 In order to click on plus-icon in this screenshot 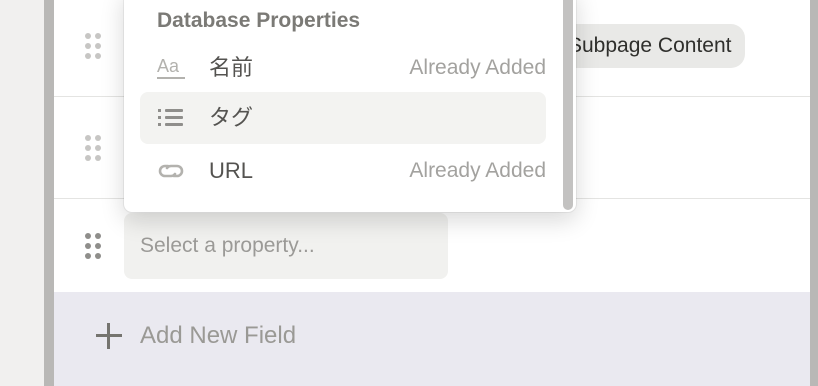, I will do `click(109, 336)`.